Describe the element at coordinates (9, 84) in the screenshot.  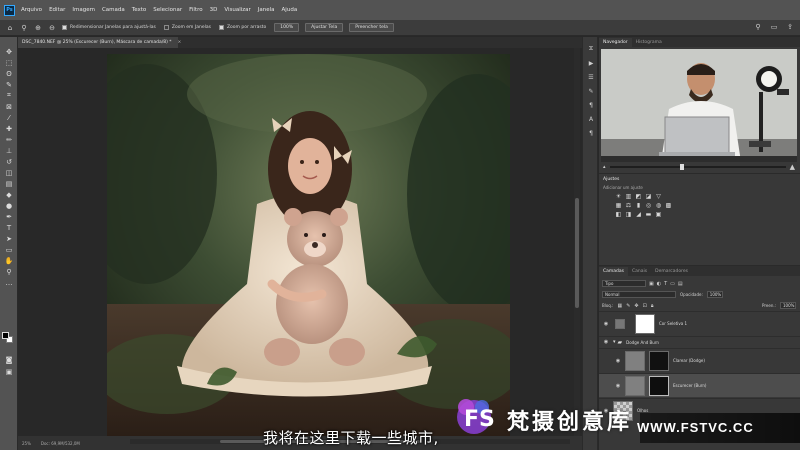
I see `quick-select-tool-icon: ✎` at that location.